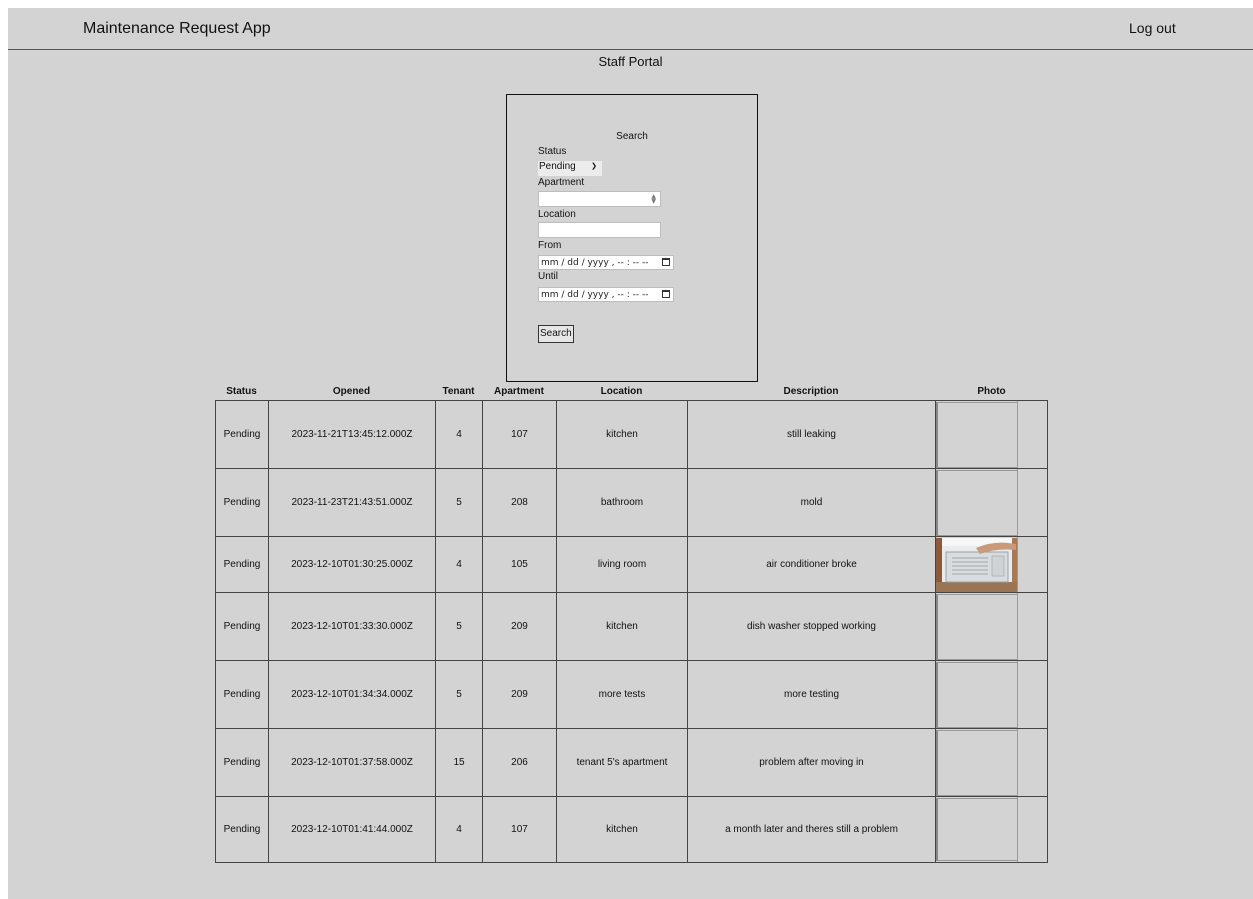  Describe the element at coordinates (557, 166) in the screenshot. I see `status-select-value: Pending` at that location.